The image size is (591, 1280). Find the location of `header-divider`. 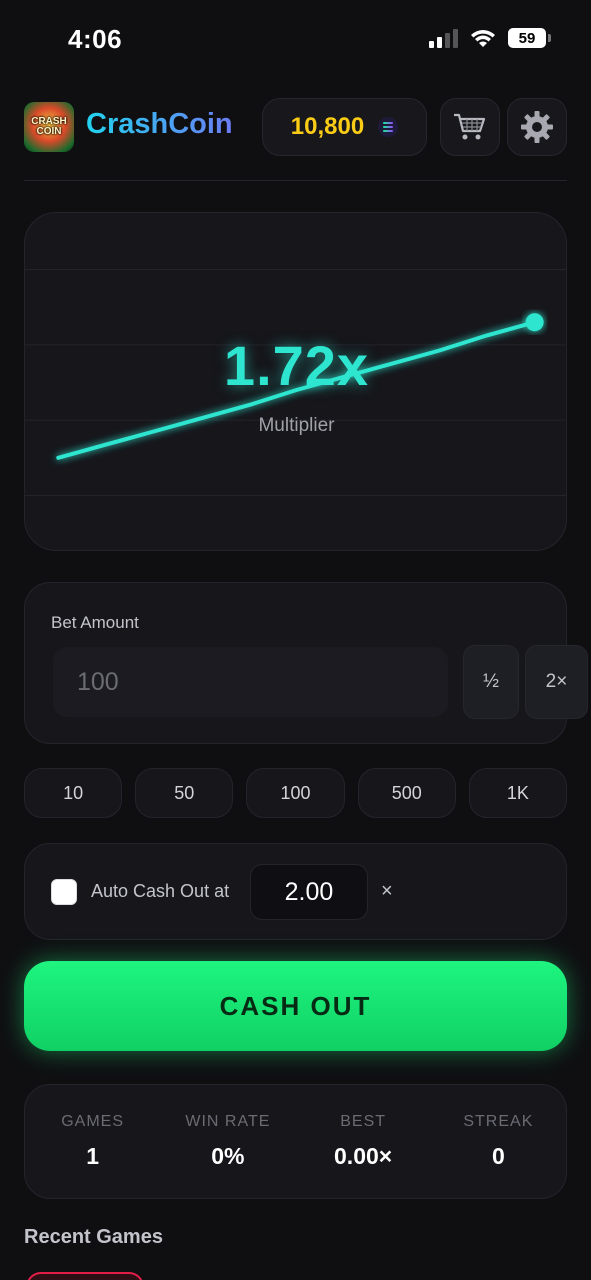

header-divider is located at coordinates (295, 180).